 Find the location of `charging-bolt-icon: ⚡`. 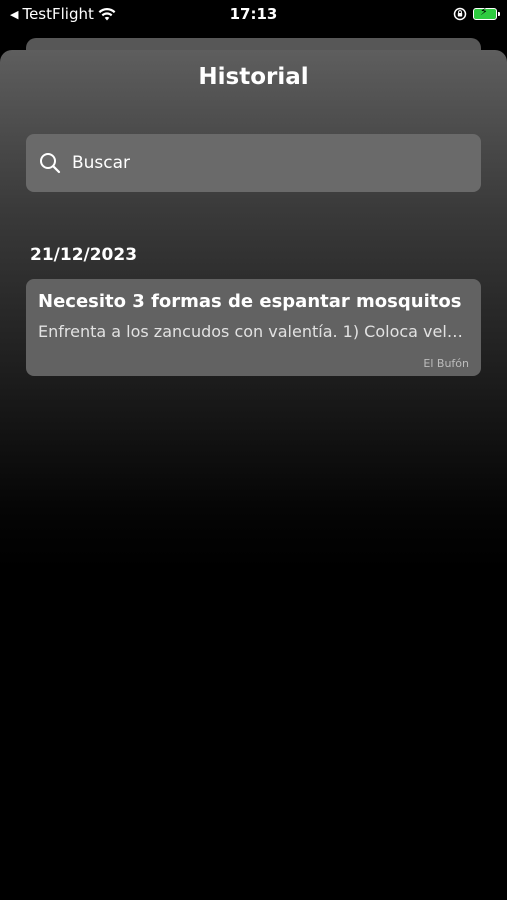

charging-bolt-icon: ⚡ is located at coordinates (484, 11).